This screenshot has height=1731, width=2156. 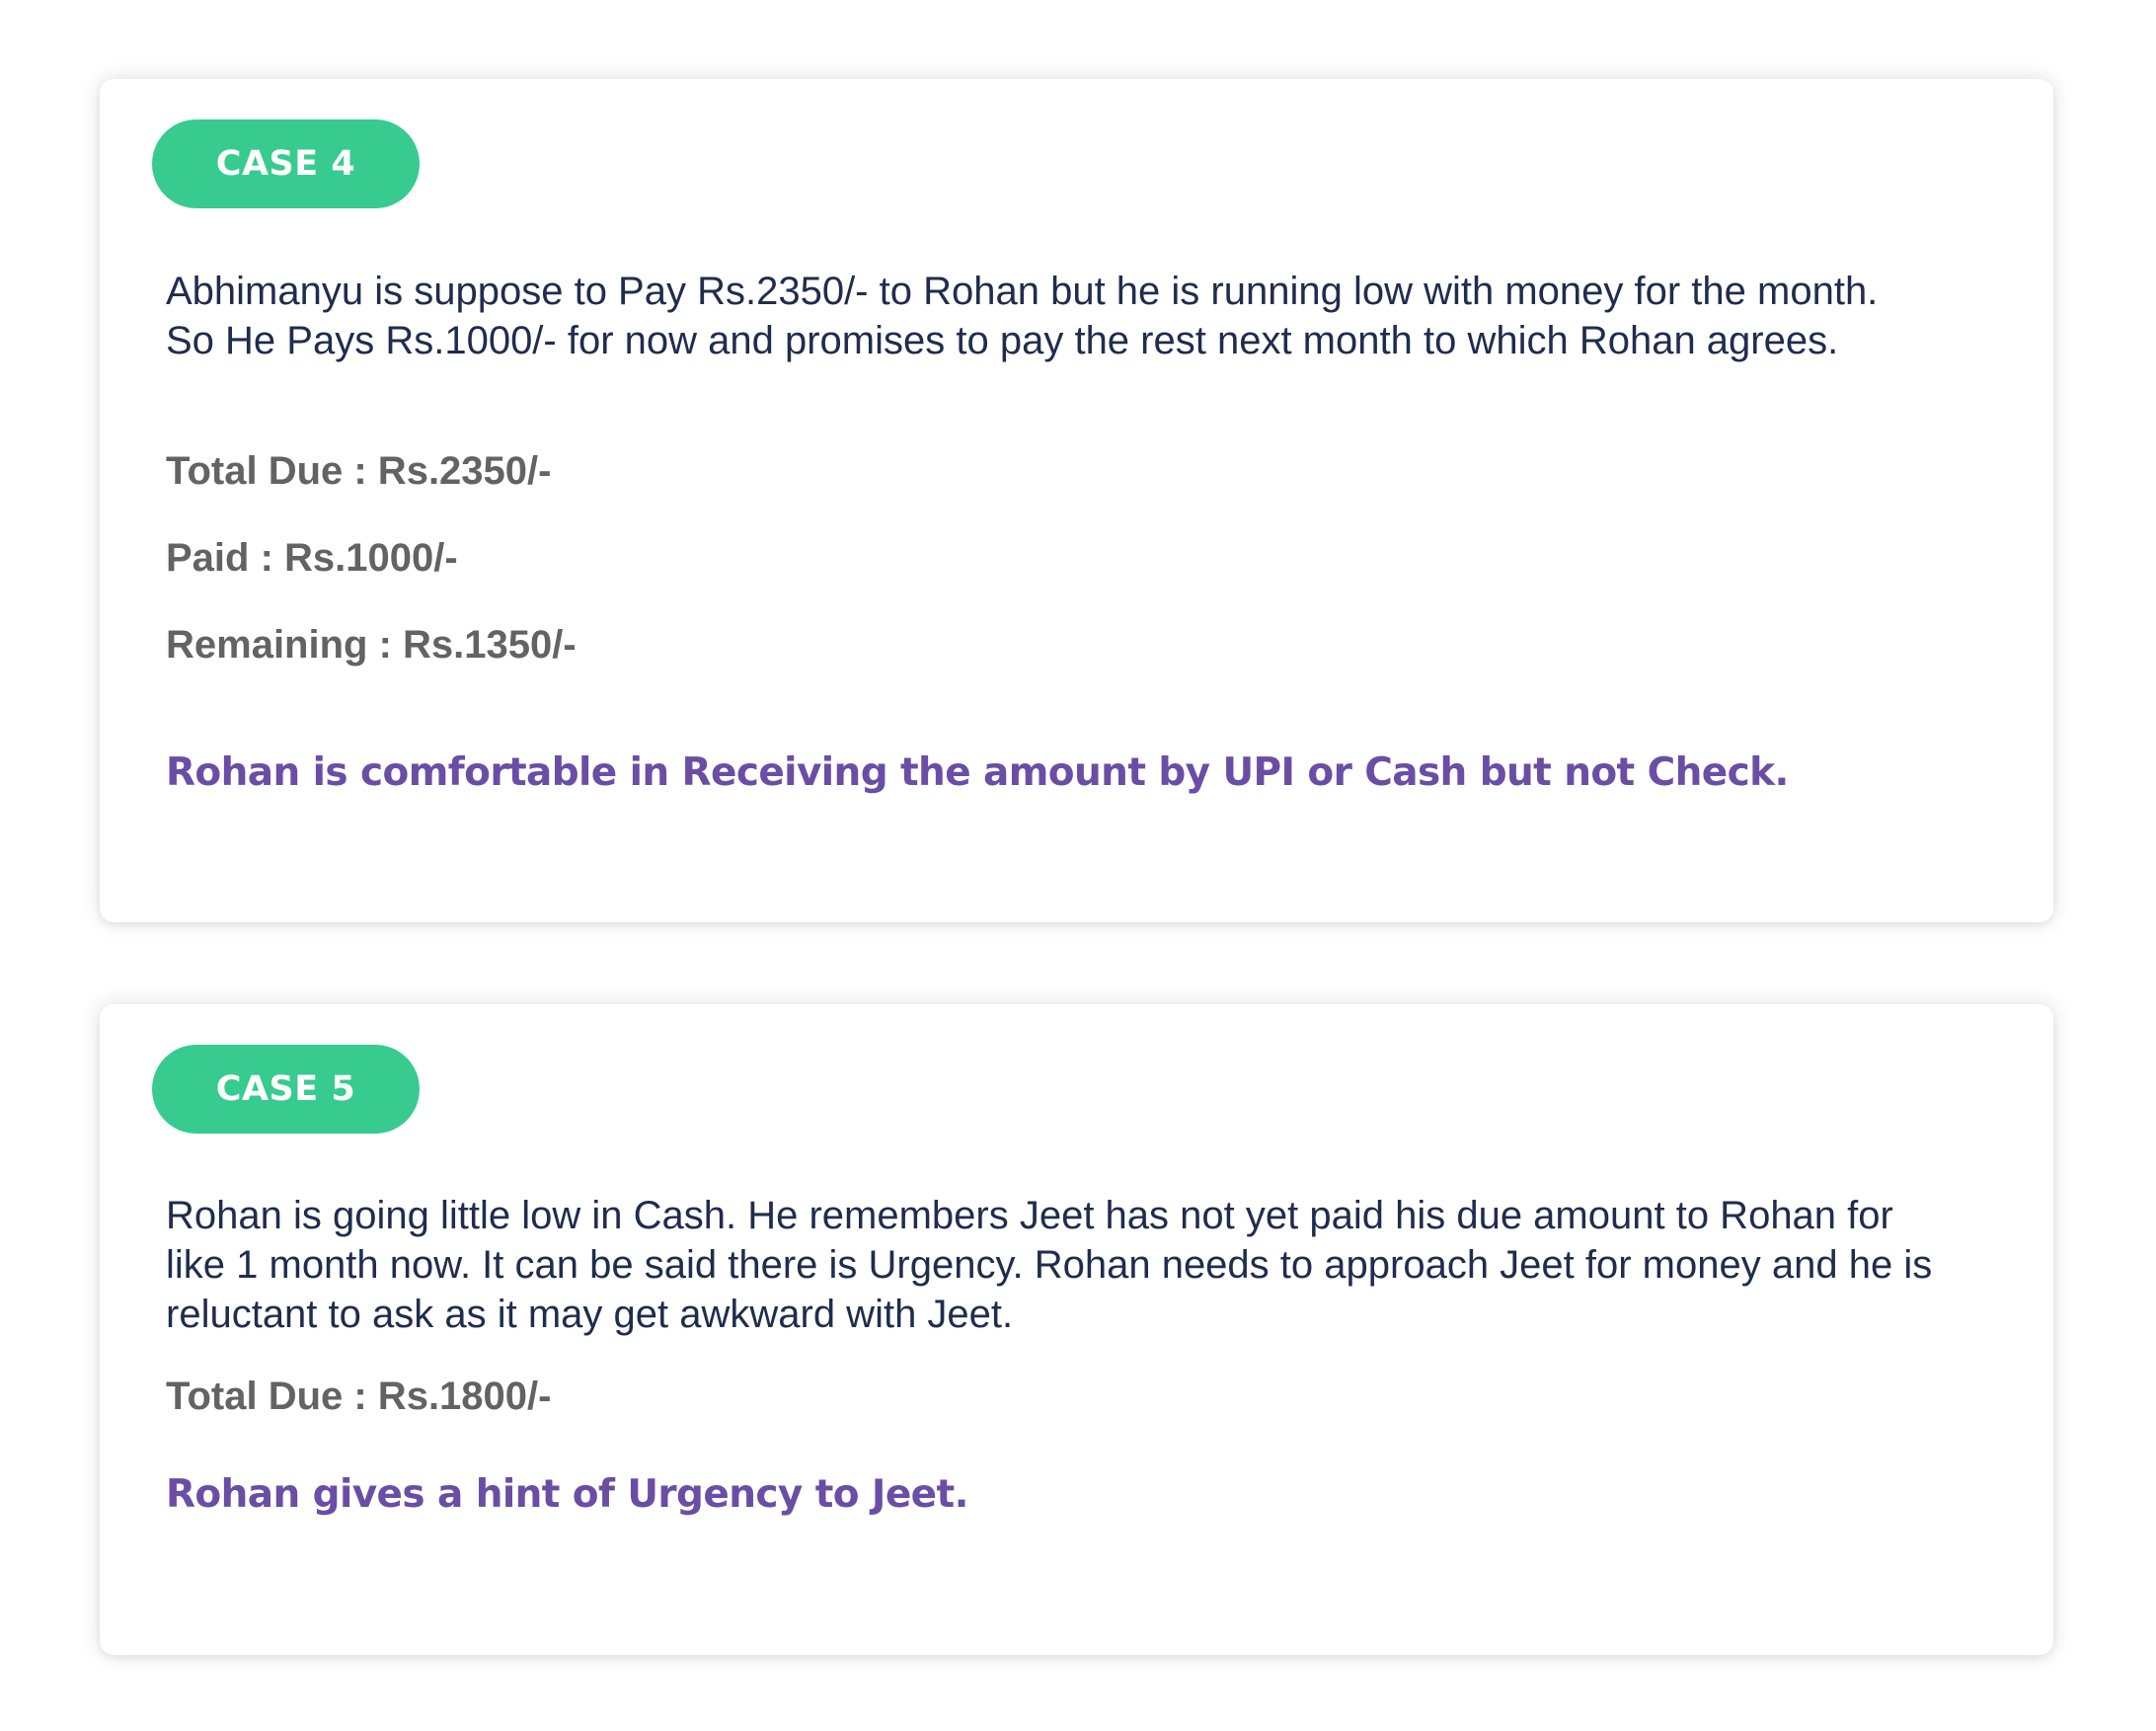 I want to click on remaining-label: Remaining : Rs.1350/-, so click(x=371, y=645).